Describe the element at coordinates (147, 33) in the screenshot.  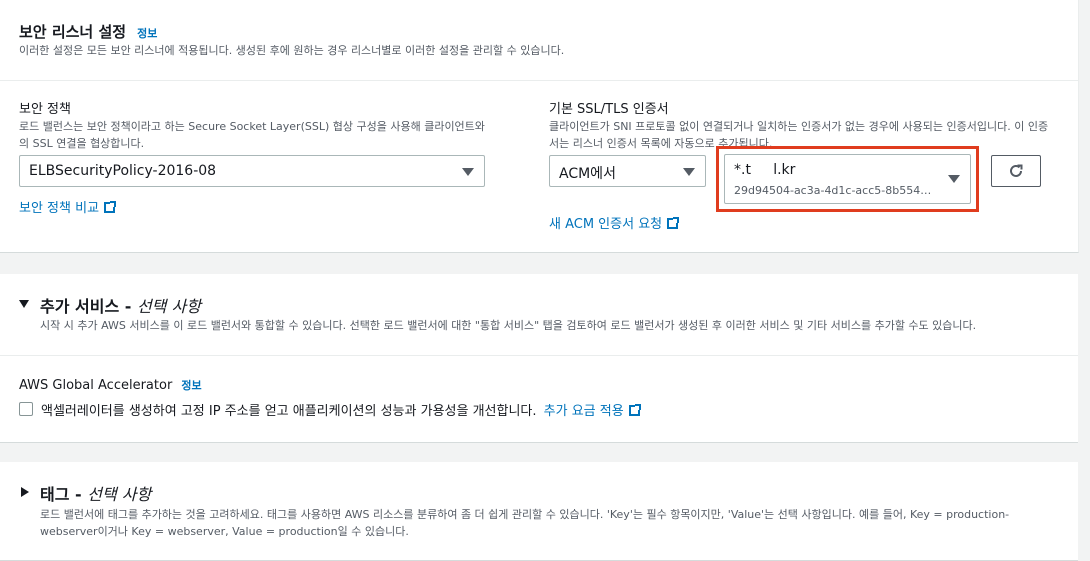
I see `listener-info-link: 정보` at that location.